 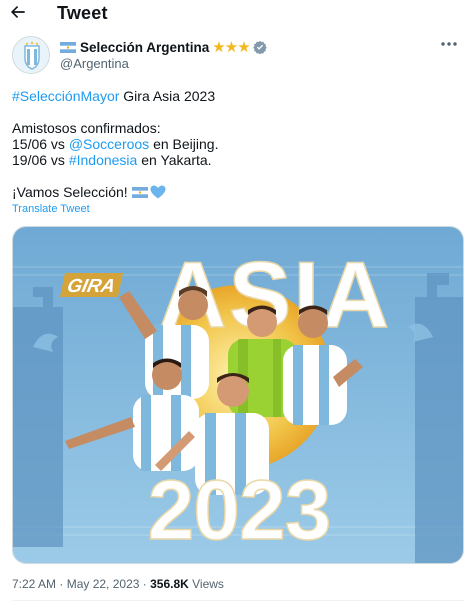 What do you see at coordinates (238, 600) in the screenshot?
I see `divider` at bounding box center [238, 600].